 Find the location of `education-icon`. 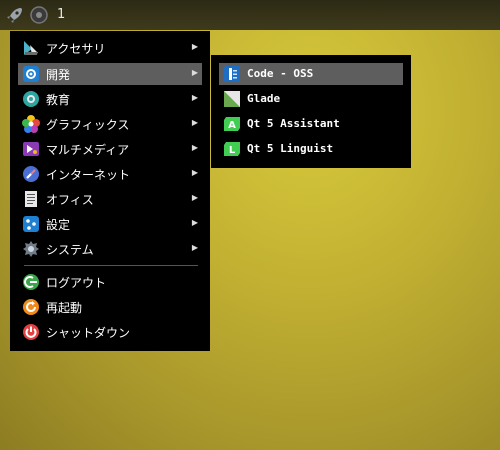

education-icon is located at coordinates (31, 99).